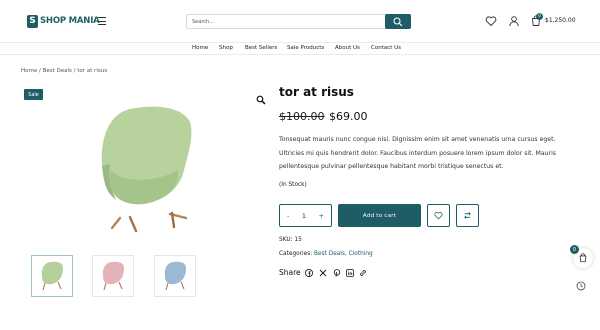  I want to click on thumbnail-blue, so click(175, 276).